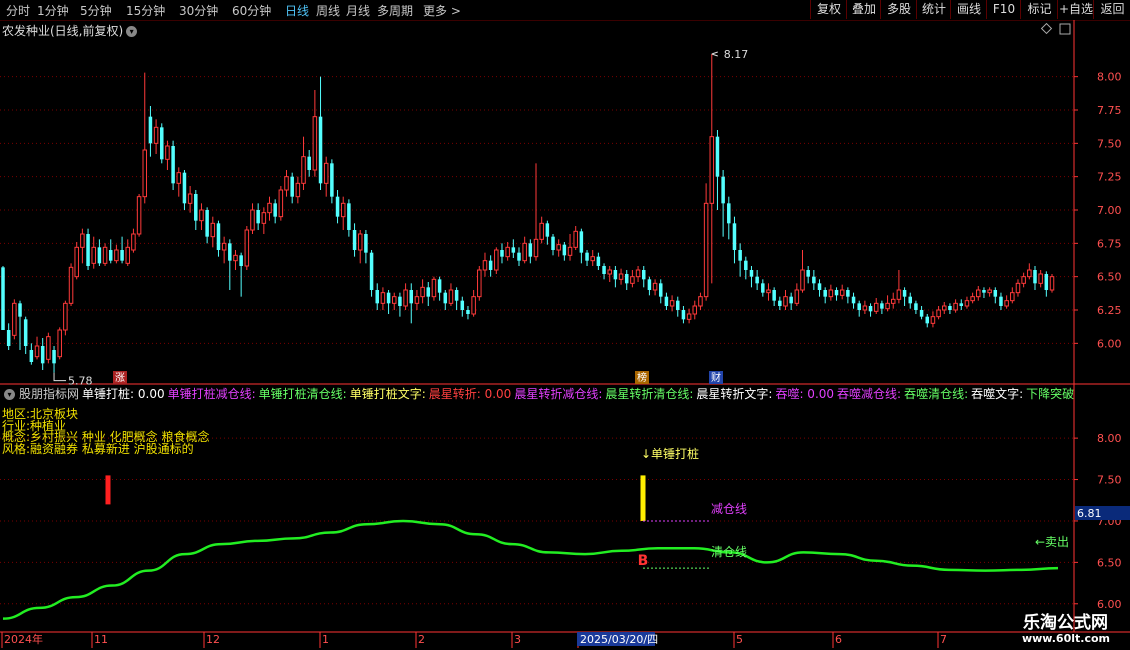 This screenshot has height=650, width=1130. What do you see at coordinates (198, 10) in the screenshot?
I see `period-tab-4: 30分钟` at bounding box center [198, 10].